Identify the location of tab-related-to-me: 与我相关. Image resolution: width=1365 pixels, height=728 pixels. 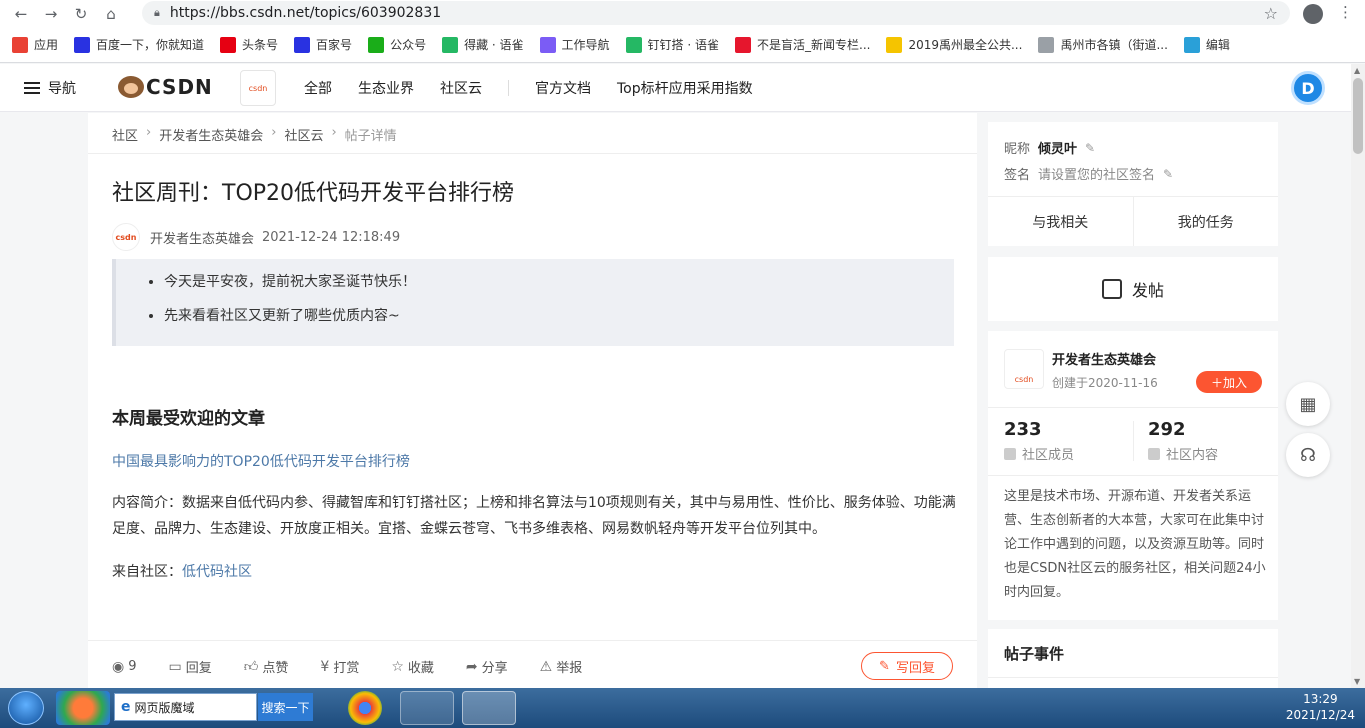
(1061, 221).